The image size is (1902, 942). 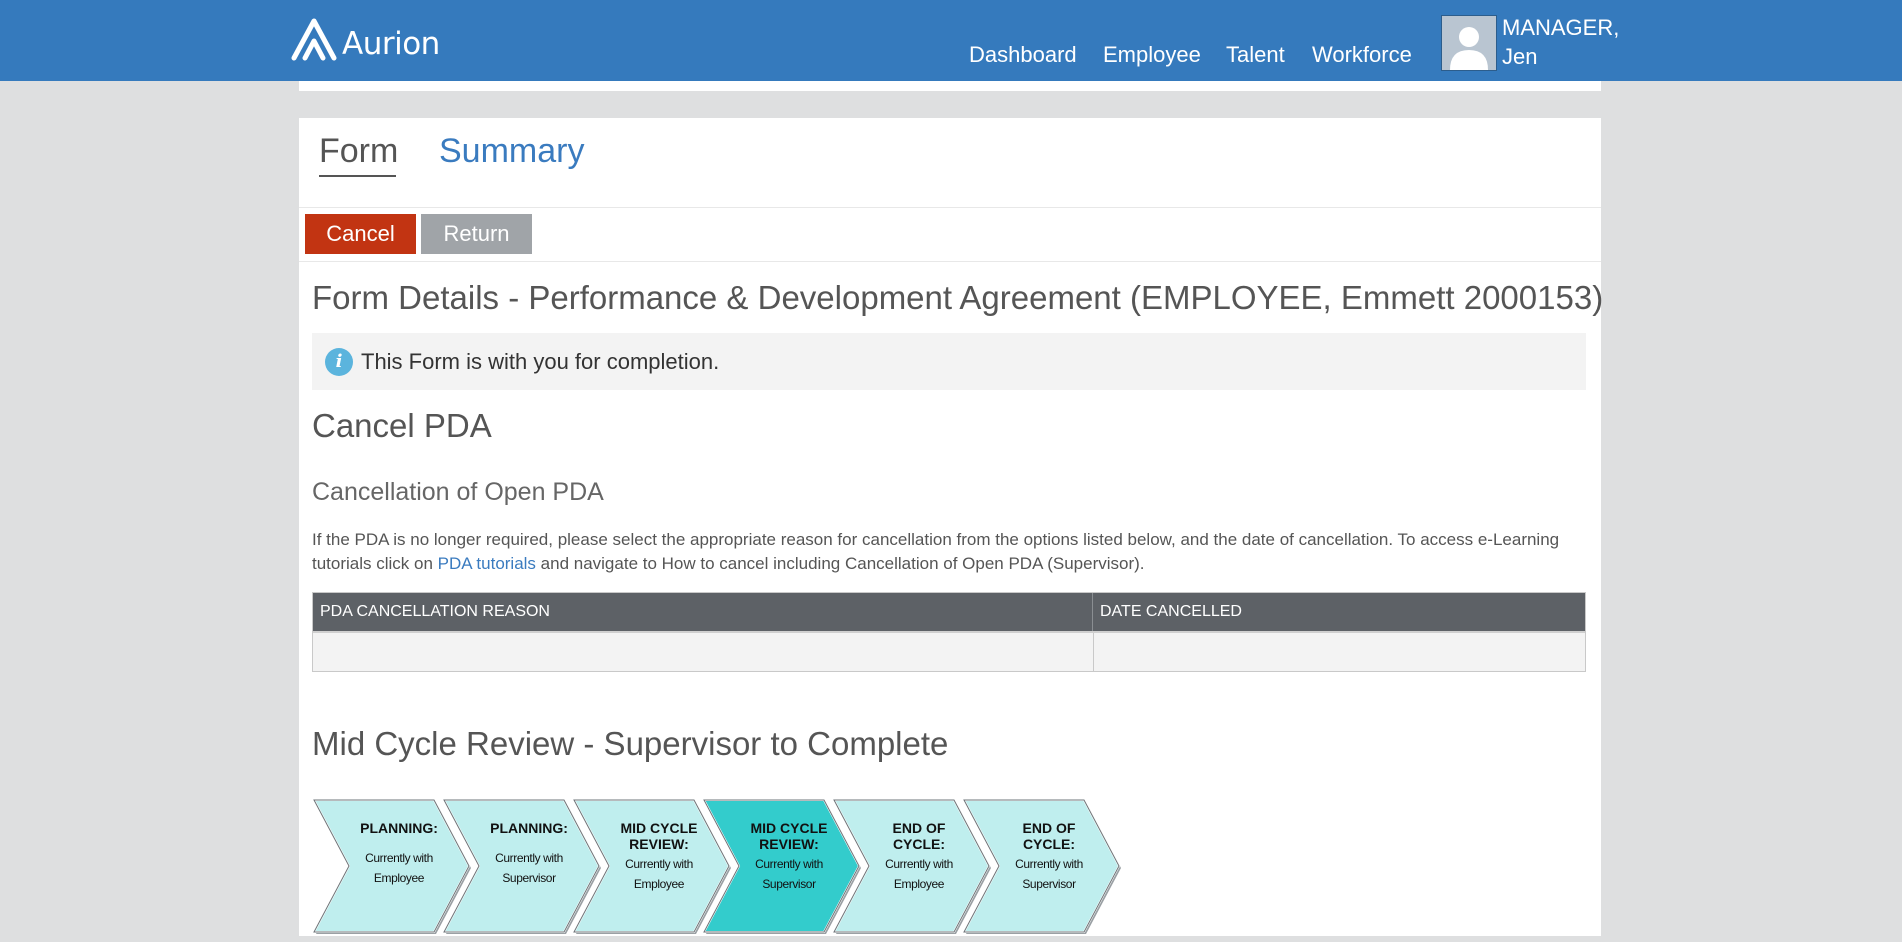 I want to click on user-name-line1: MANAGER,, so click(x=1561, y=27).